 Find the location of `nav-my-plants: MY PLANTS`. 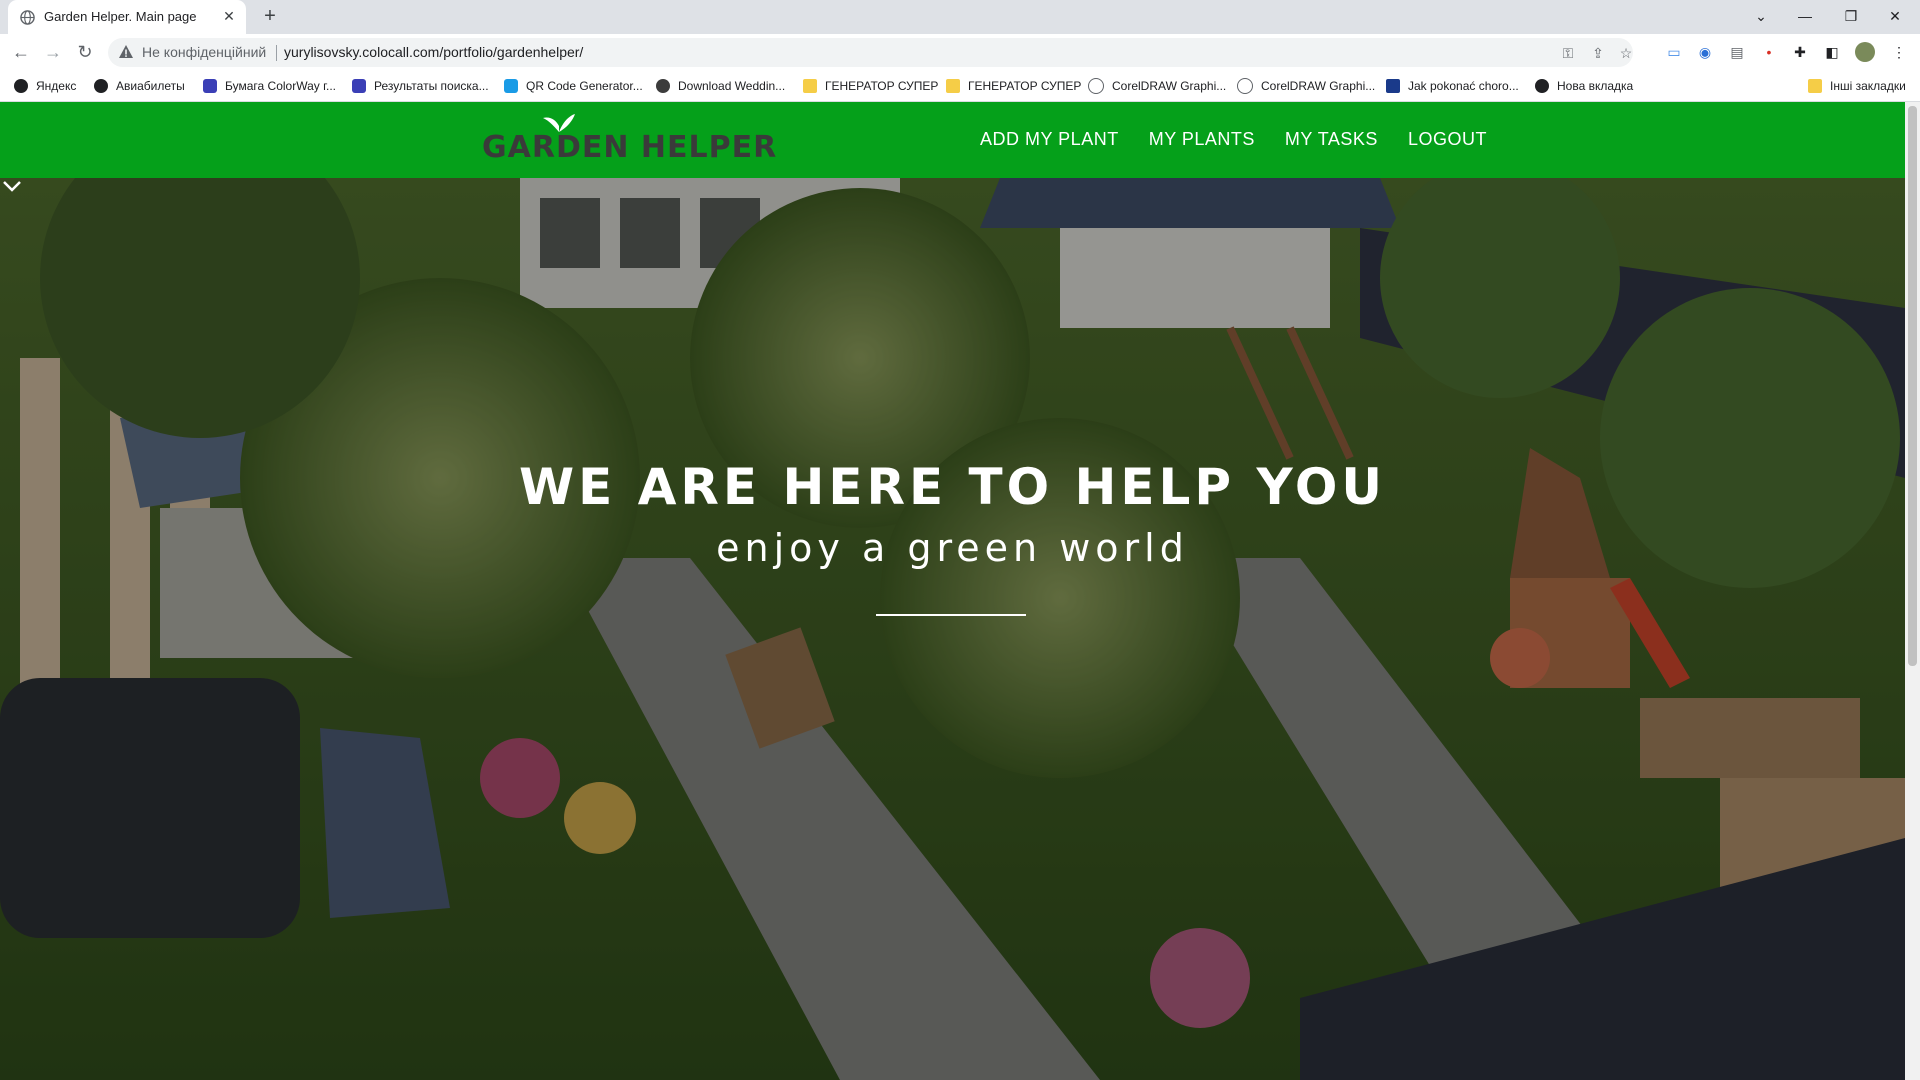

nav-my-plants: MY PLANTS is located at coordinates (1202, 139).